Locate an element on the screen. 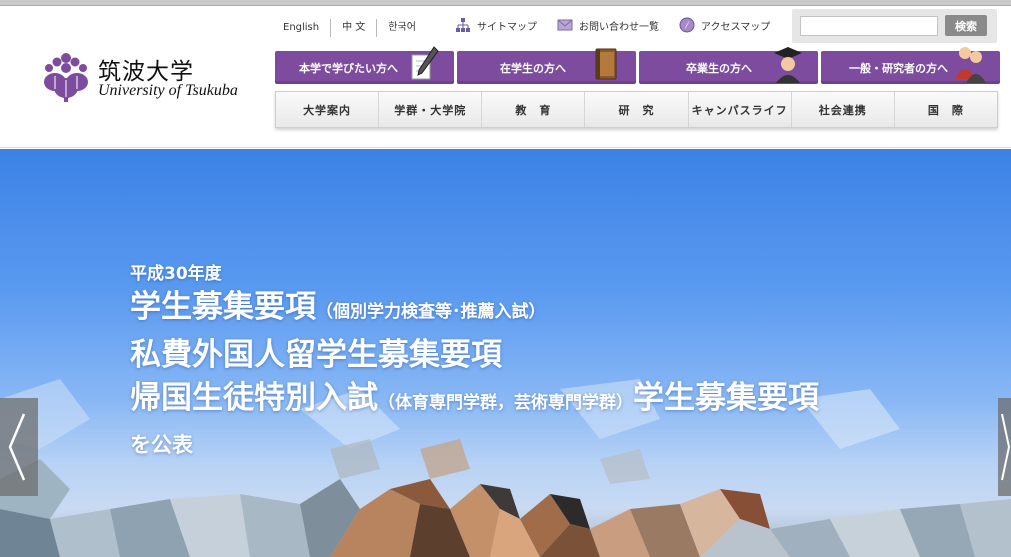  logo-japanese-name: 筑波大学 is located at coordinates (146, 72).